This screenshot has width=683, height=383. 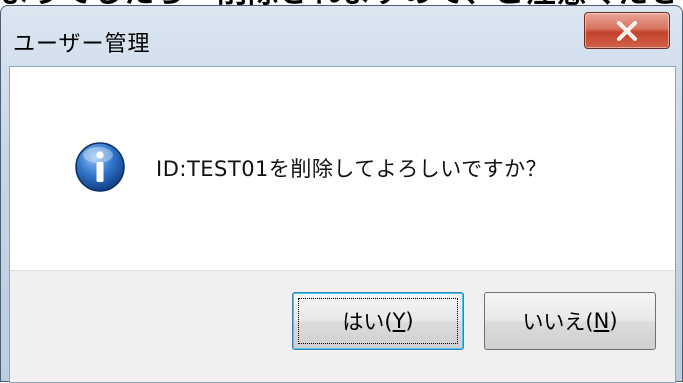 I want to click on information-icon, so click(x=100, y=167).